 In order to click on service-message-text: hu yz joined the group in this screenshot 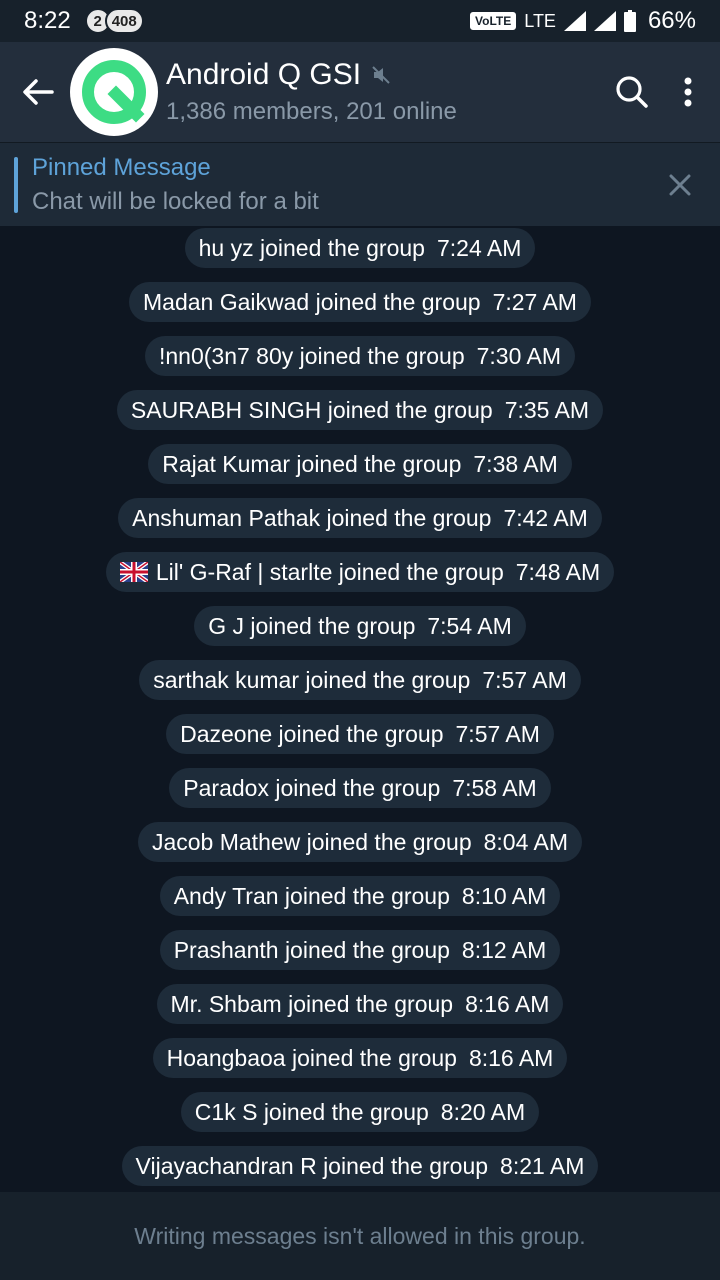, I will do `click(311, 247)`.